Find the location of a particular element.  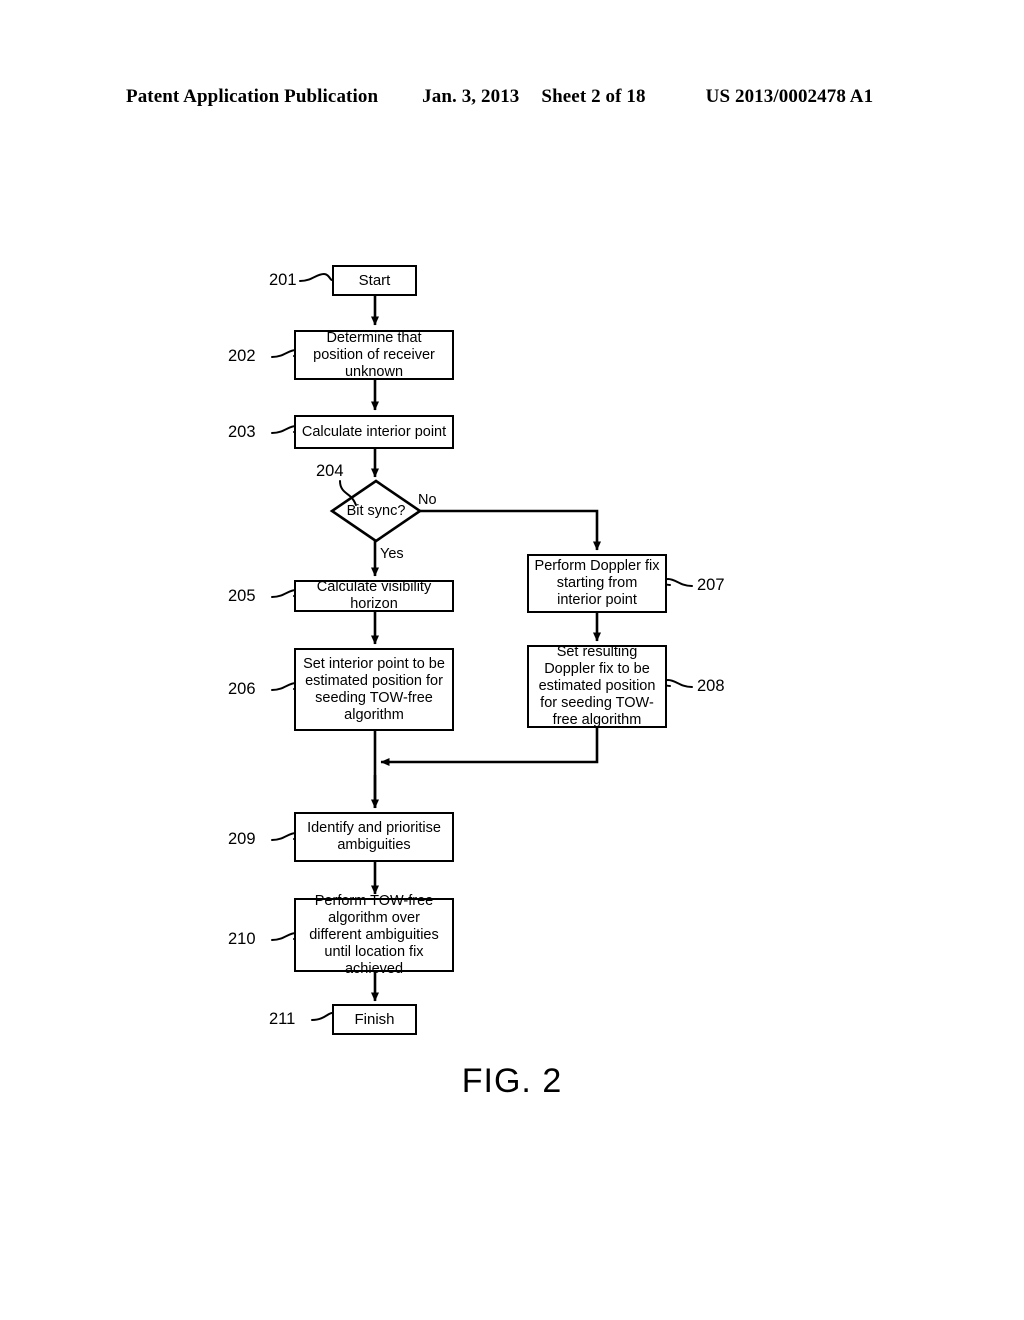

connector-208-merge is located at coordinates (489, 747).